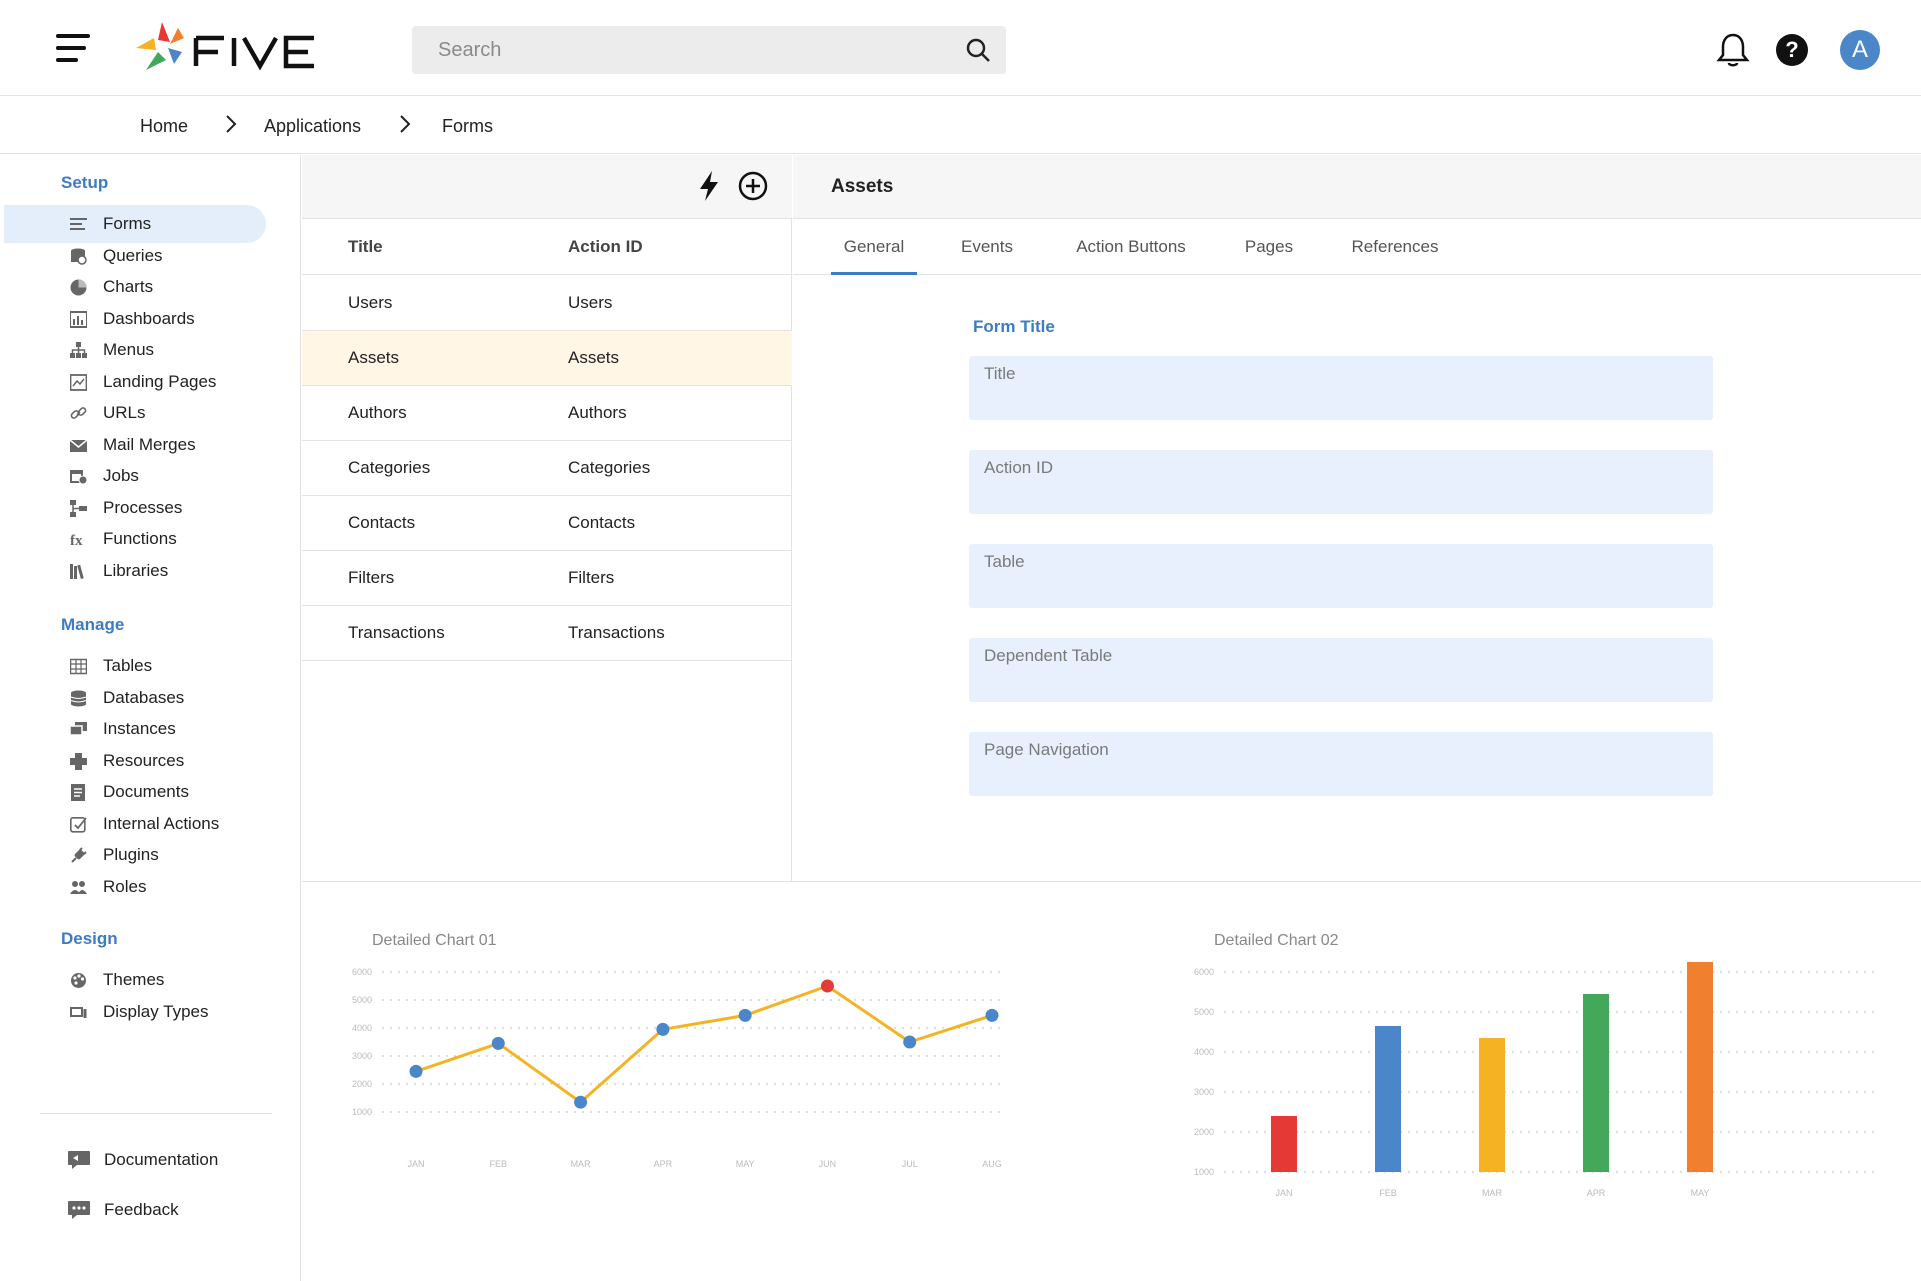 The image size is (1921, 1281). Describe the element at coordinates (547, 633) in the screenshot. I see `table-row: Transactions Transactions` at that location.